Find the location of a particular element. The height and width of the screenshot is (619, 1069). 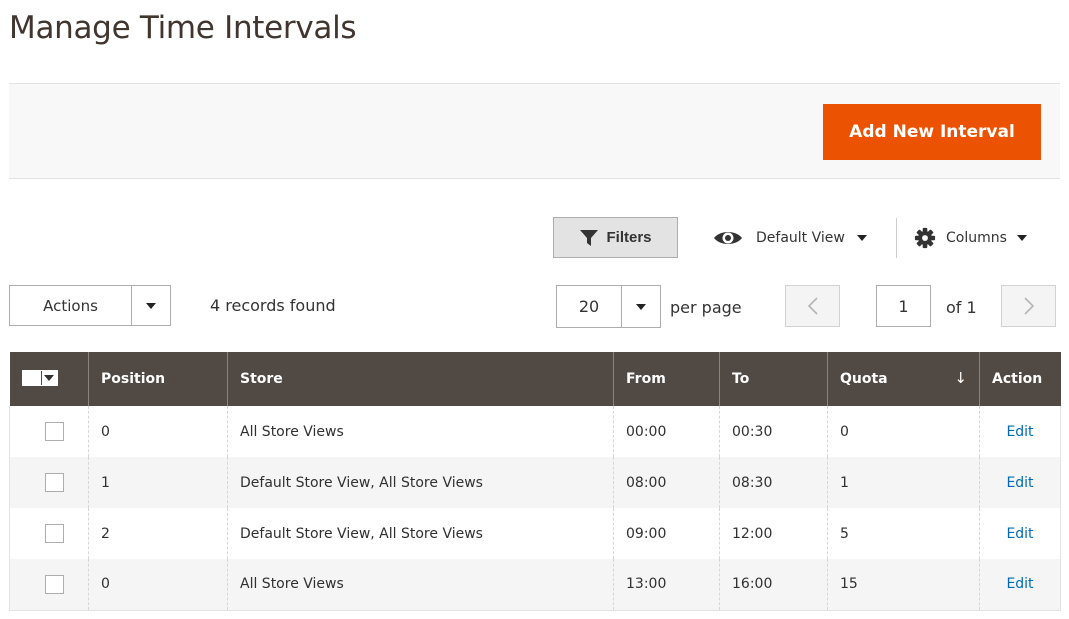

chevron-left-icon is located at coordinates (812, 306).